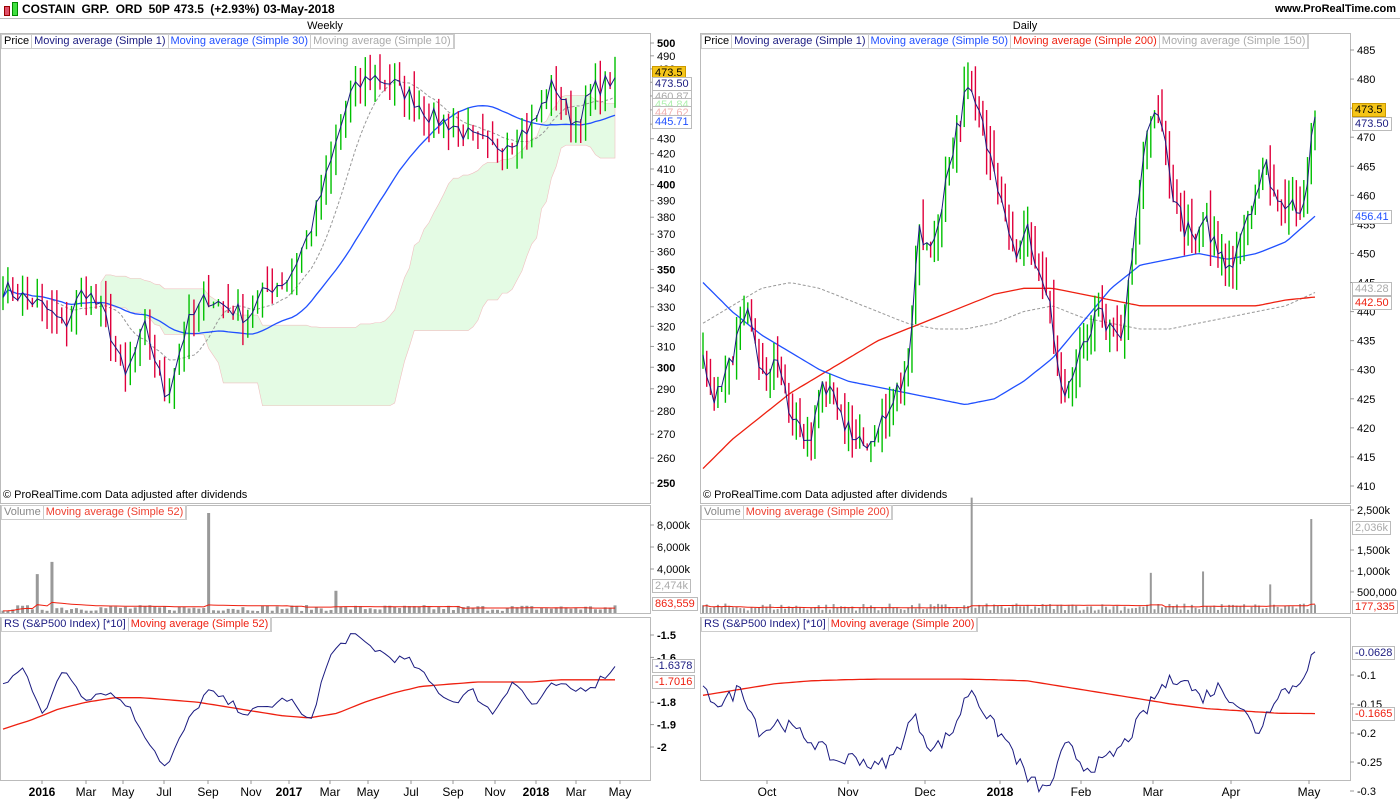 The image size is (1400, 800). I want to click on daily-volume-ma-tag: 177,335, so click(1375, 607).